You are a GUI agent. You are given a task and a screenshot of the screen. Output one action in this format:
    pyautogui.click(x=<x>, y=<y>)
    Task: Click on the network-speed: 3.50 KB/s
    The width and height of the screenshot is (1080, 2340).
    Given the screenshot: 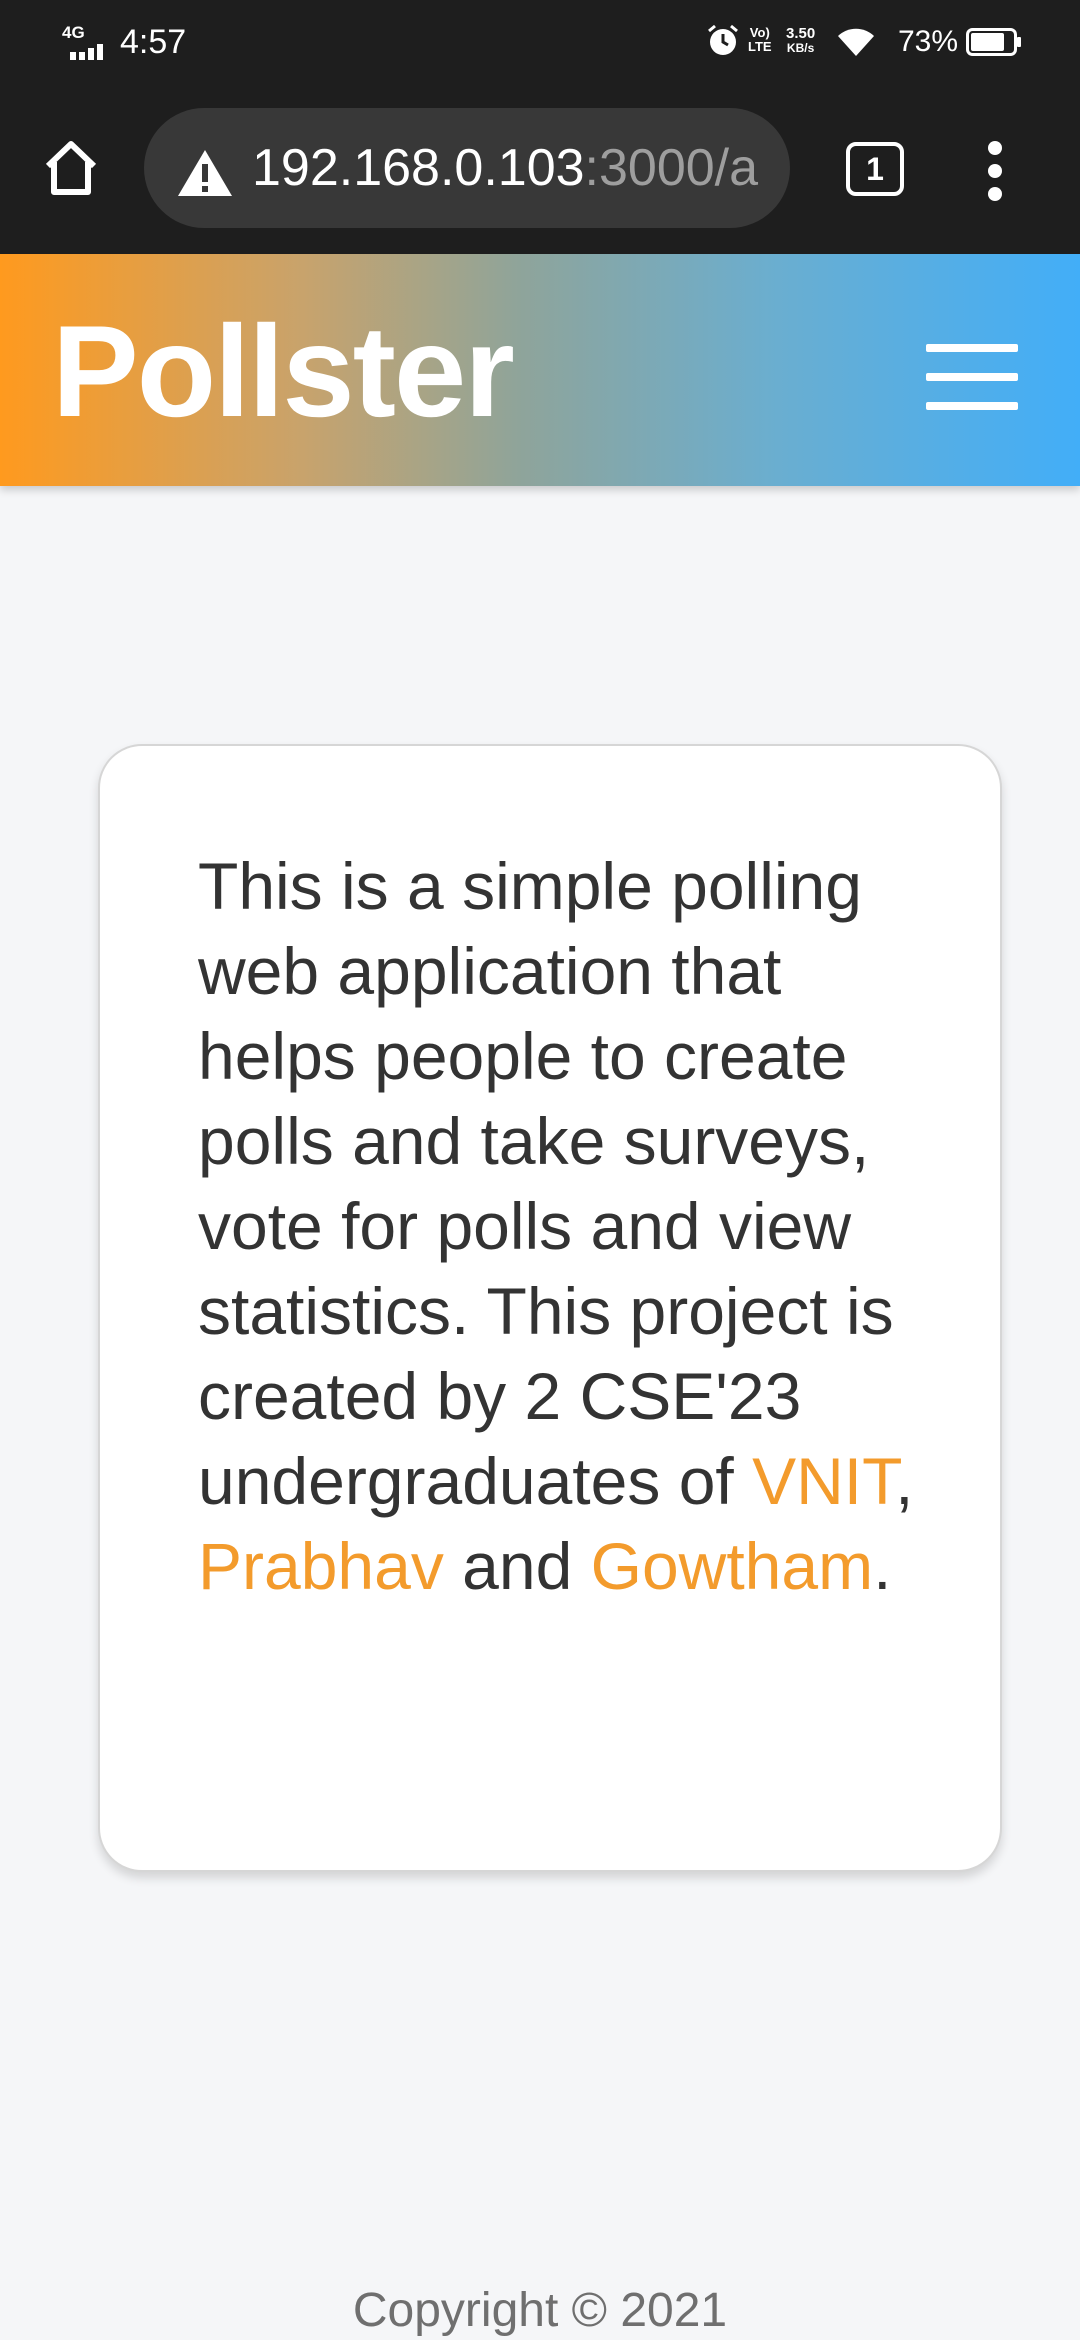 What is the action you would take?
    pyautogui.click(x=800, y=41)
    